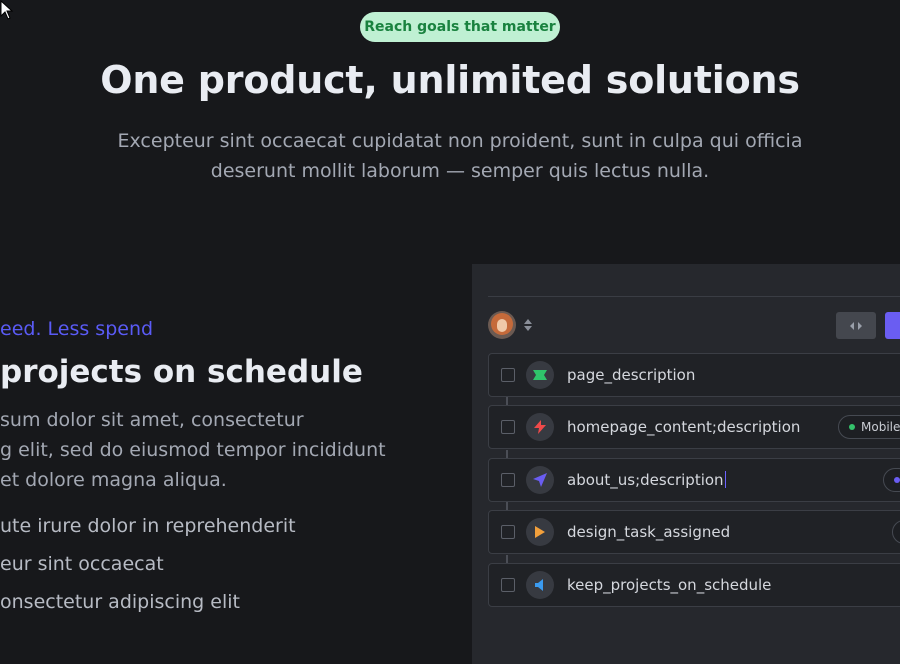 The image size is (900, 664). What do you see at coordinates (540, 427) in the screenshot?
I see `lightning-icon` at bounding box center [540, 427].